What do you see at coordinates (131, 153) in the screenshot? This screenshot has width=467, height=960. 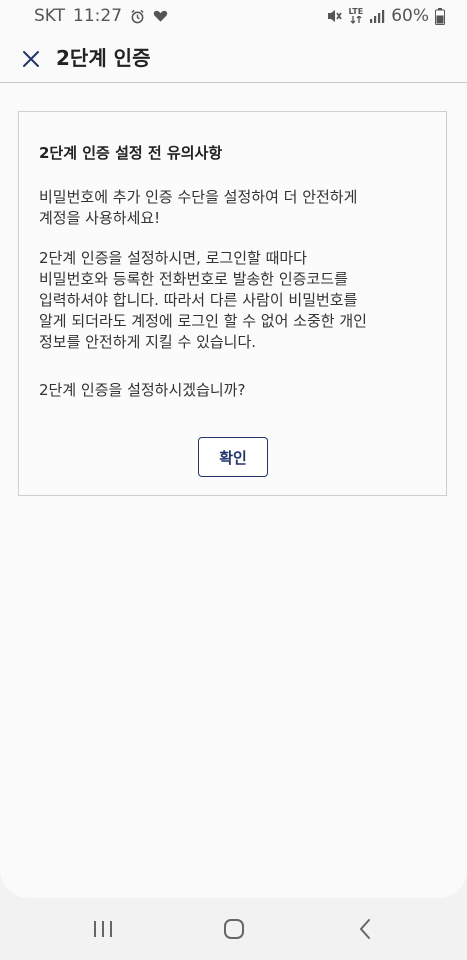 I see `notice-title: 2단계 인증 설정 전 유의사항` at bounding box center [131, 153].